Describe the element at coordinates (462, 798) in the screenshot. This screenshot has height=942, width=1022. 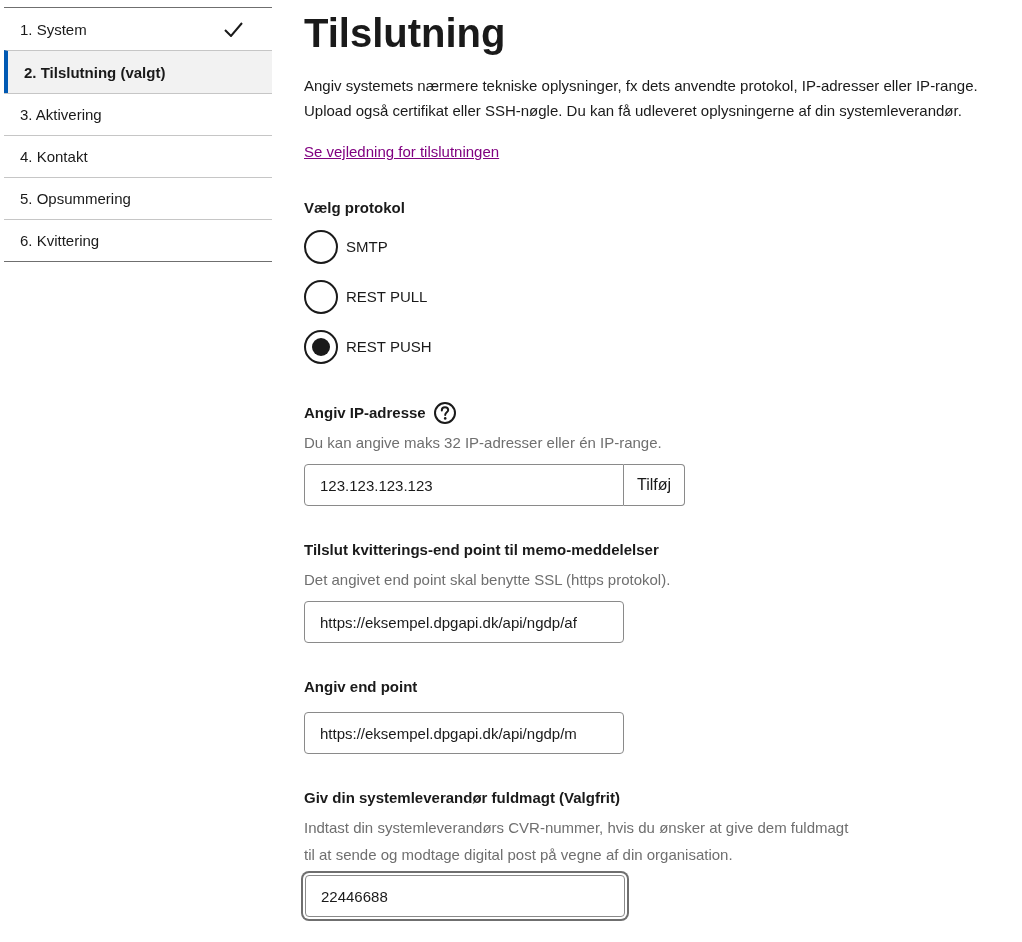
I see `proxy-label: Giv din systemleverandør fuldmagt (Valgfrit)` at that location.